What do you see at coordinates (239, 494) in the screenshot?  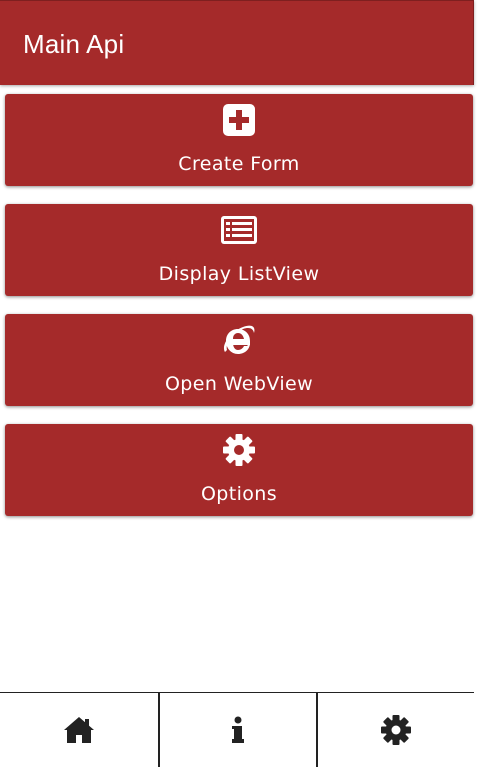 I see `options-label: Options` at bounding box center [239, 494].